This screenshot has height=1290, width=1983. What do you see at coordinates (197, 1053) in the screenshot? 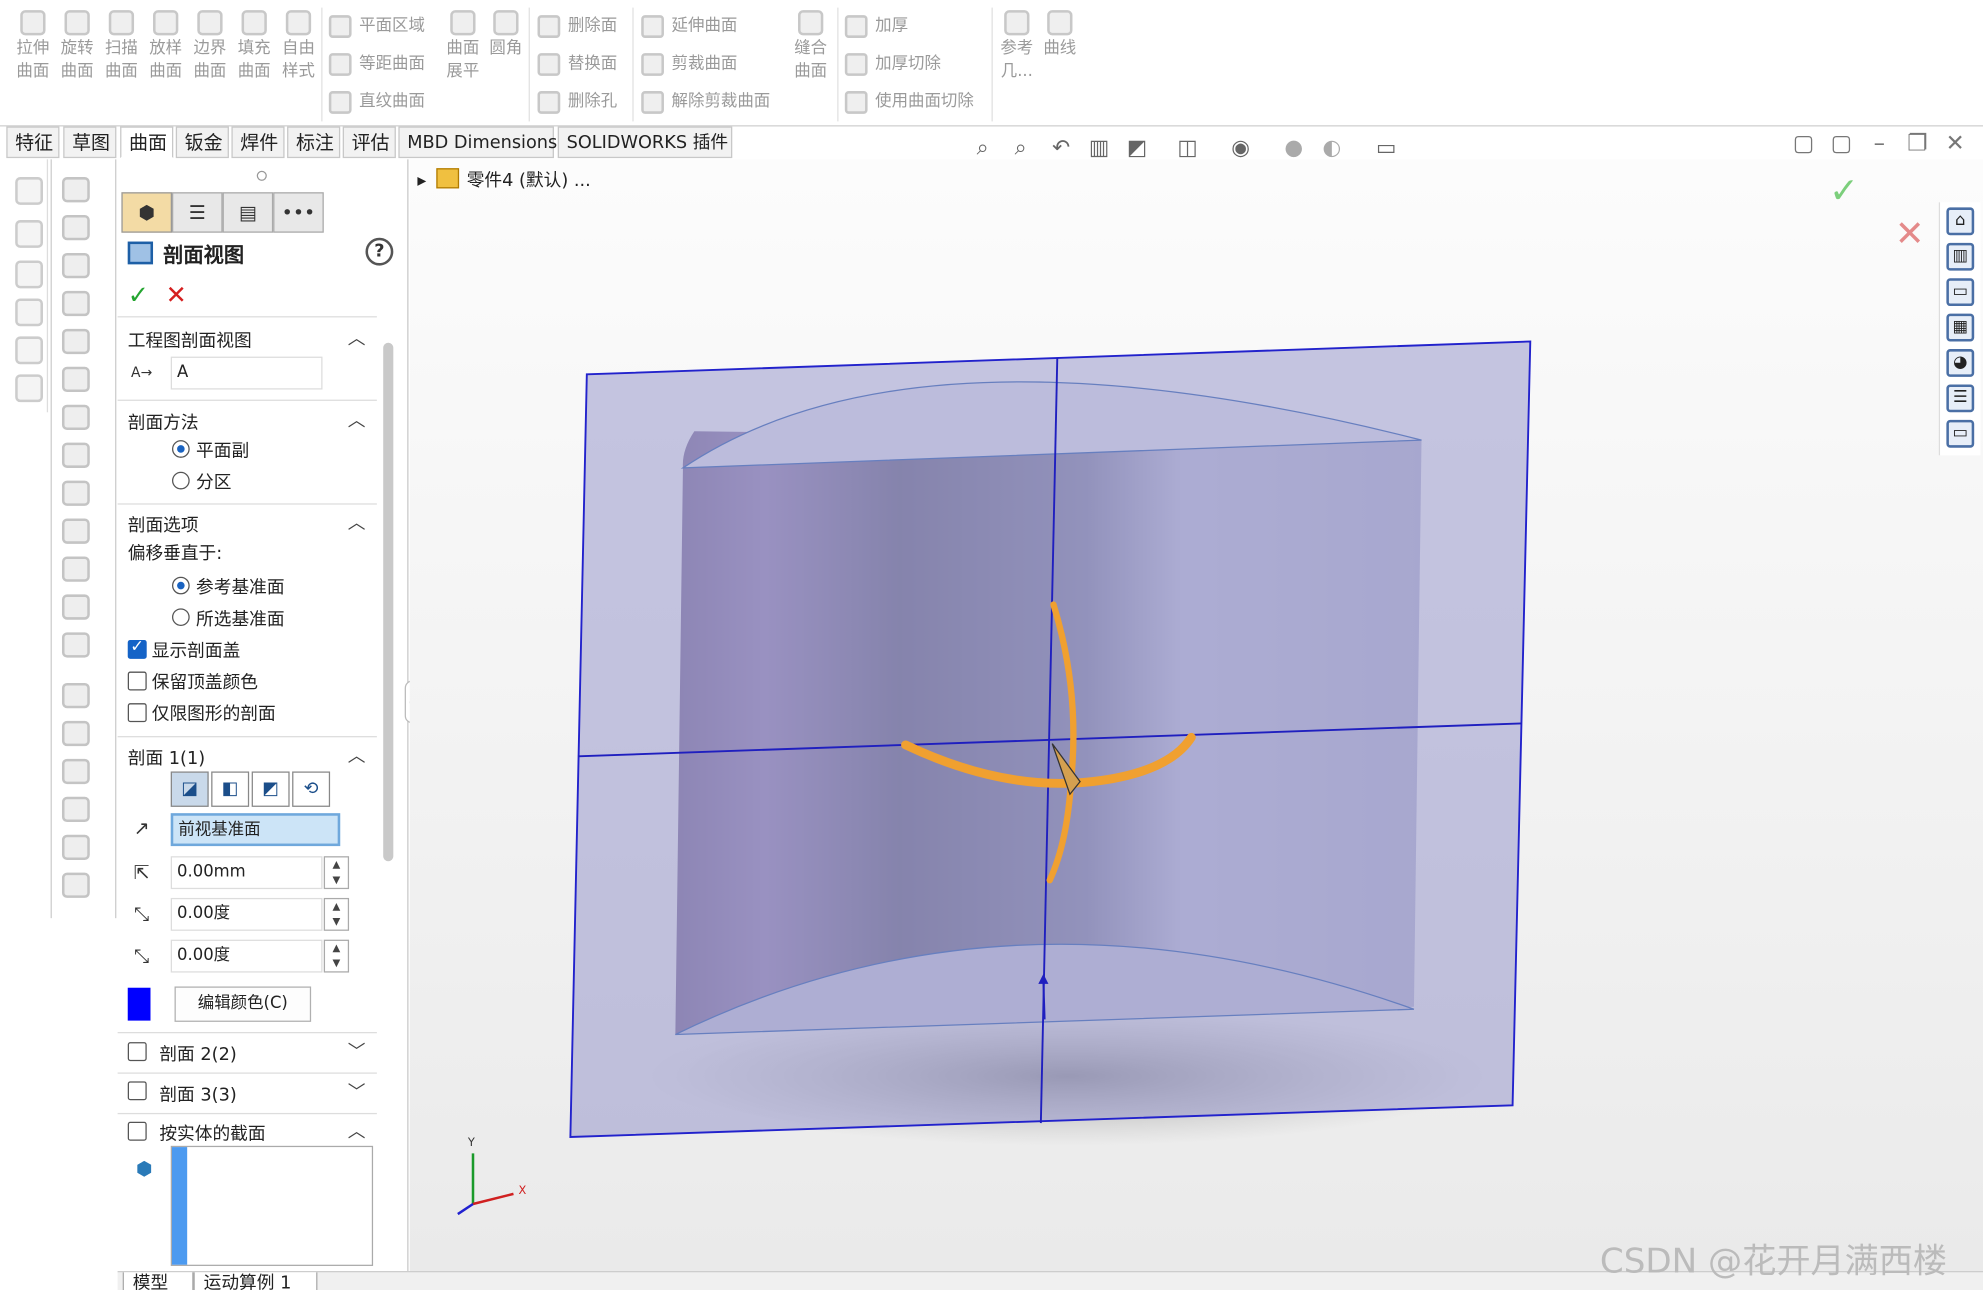
I see `group-section-2: 剖面 2(2)` at bounding box center [197, 1053].